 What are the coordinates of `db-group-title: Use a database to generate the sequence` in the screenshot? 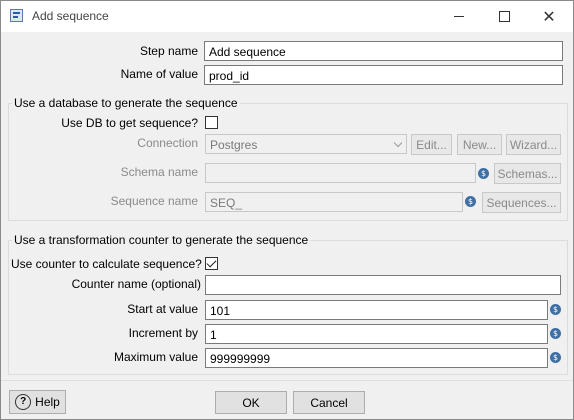 It's located at (126, 103).